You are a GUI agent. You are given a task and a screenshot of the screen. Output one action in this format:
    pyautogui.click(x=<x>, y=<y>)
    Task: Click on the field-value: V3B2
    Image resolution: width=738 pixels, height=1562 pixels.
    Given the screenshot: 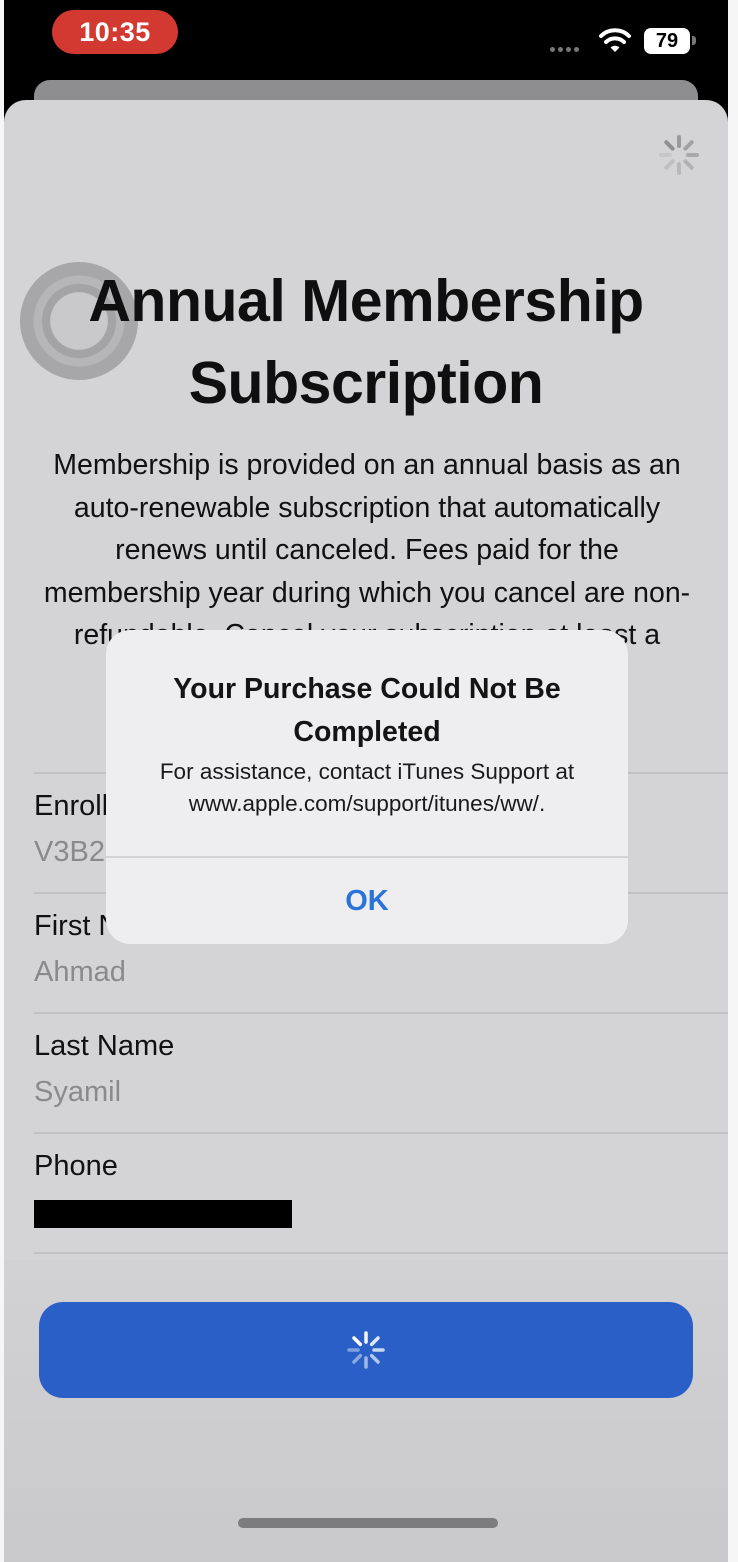 What is the action you would take?
    pyautogui.click(x=69, y=852)
    